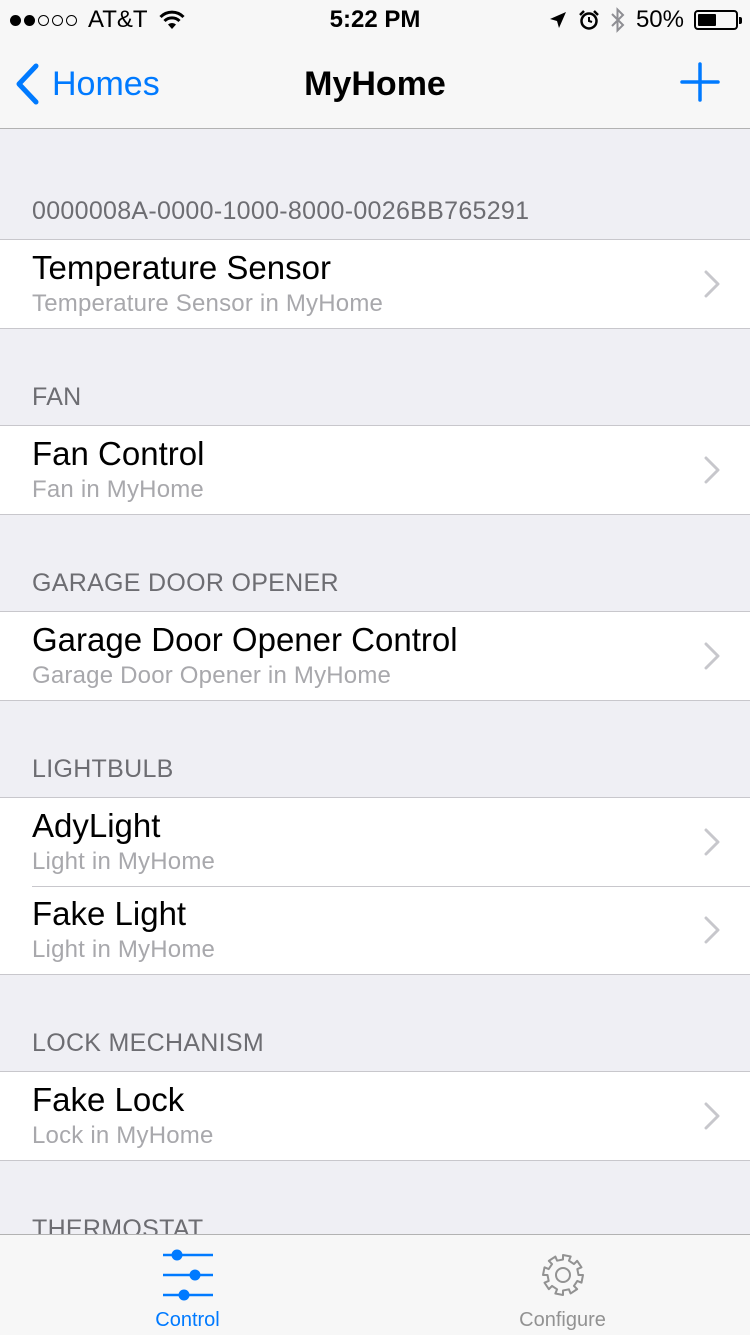 The width and height of the screenshot is (750, 1335). I want to click on accessory-title: Fake Light, so click(109, 913).